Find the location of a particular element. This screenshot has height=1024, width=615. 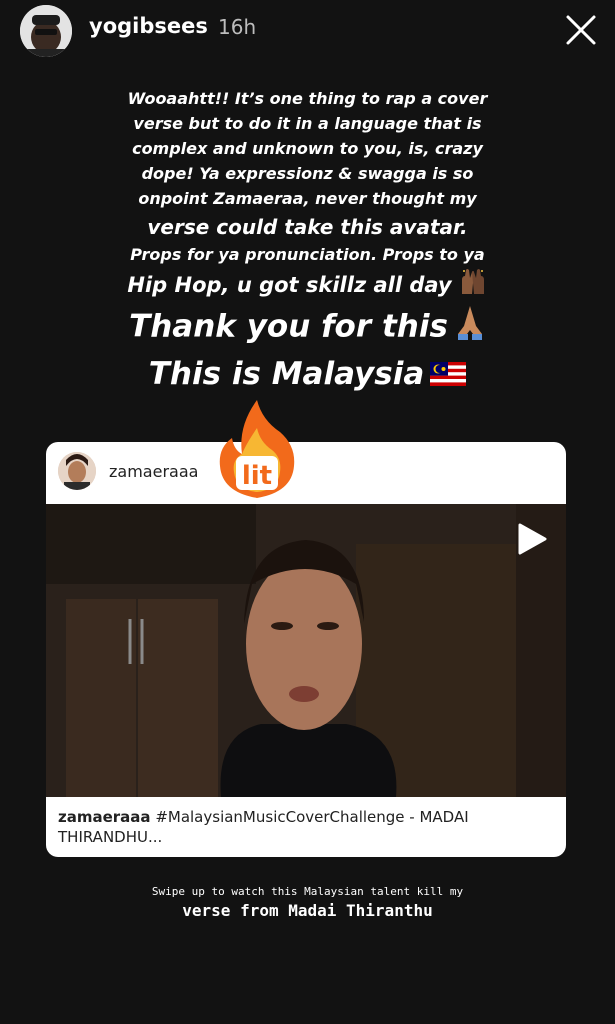

caption-line-with-emoji: Hip Hop, u got skillz all day is located at coordinates (307, 286).